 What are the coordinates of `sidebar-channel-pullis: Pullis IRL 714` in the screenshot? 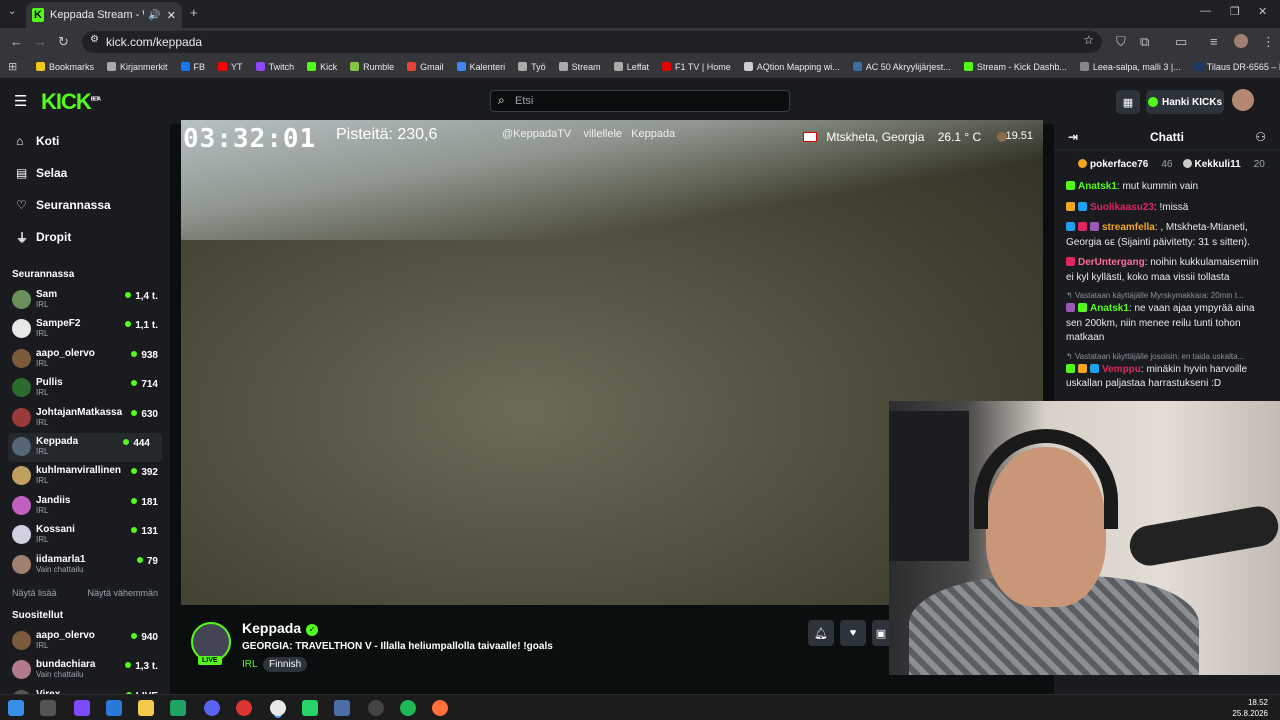 It's located at (85, 388).